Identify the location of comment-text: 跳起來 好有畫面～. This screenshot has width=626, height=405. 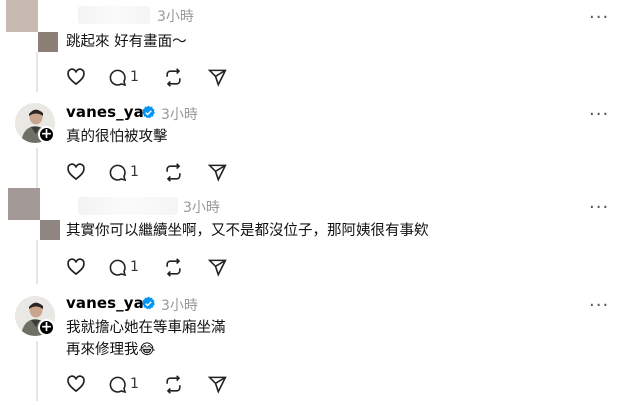
(126, 42).